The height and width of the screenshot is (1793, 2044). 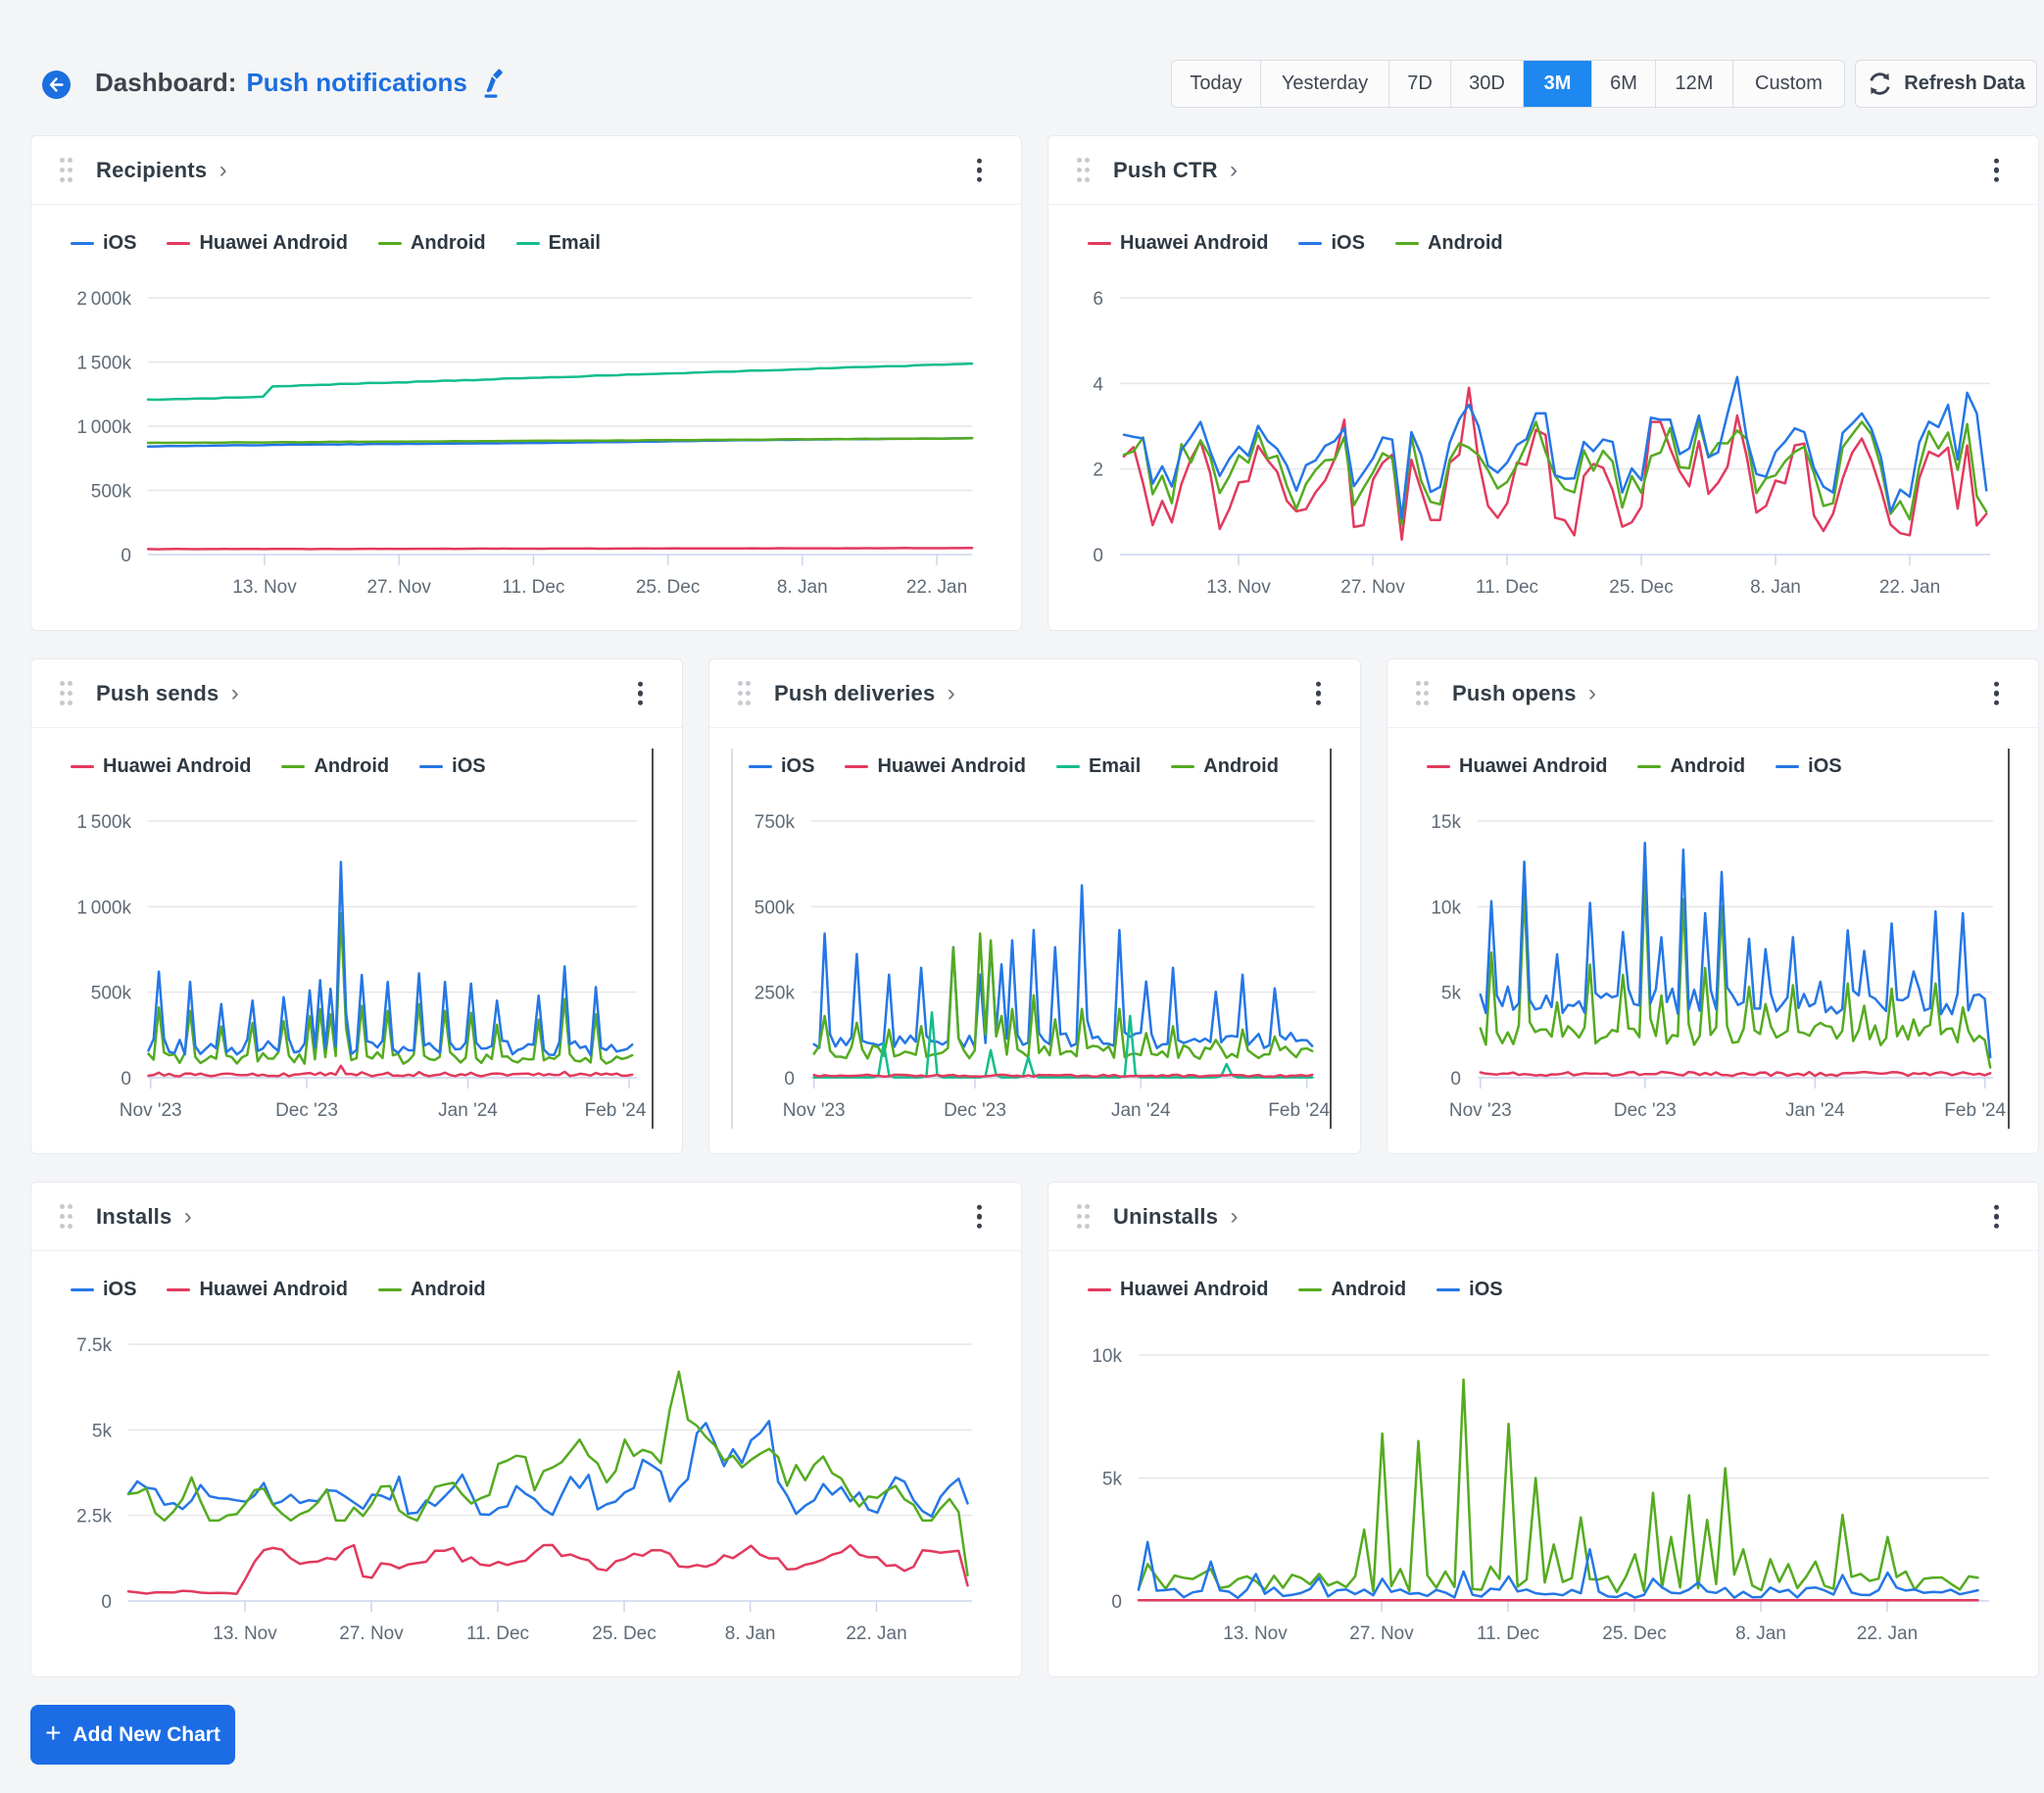 I want to click on svg-text: 4, so click(x=1098, y=385).